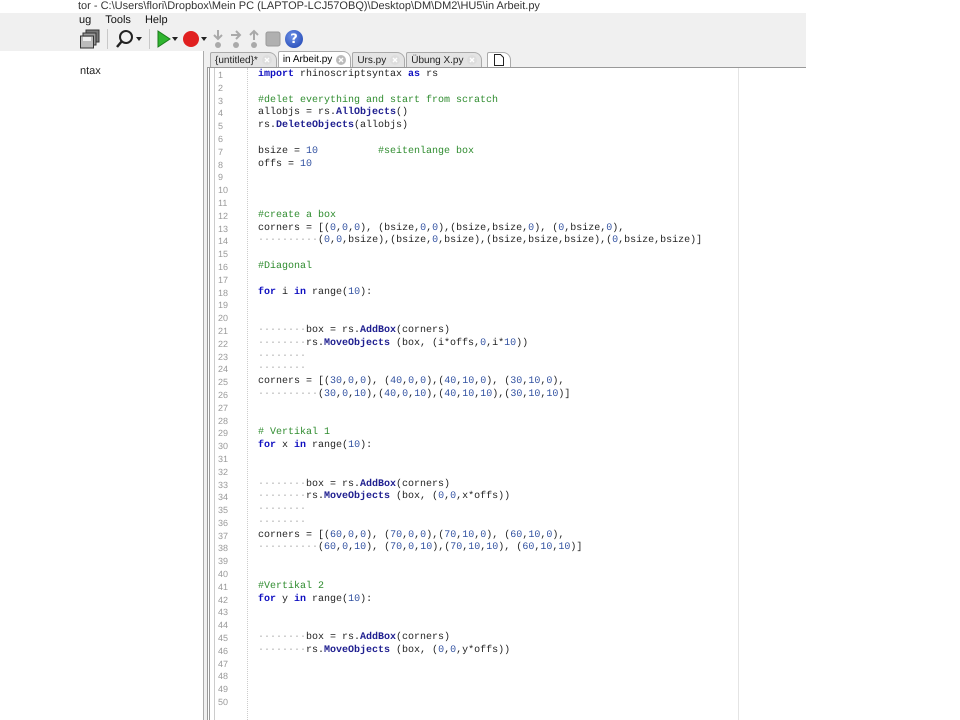  I want to click on code-line: ········rs.MoveObjects (box, (0,0,y*offs)), so click(385, 651).